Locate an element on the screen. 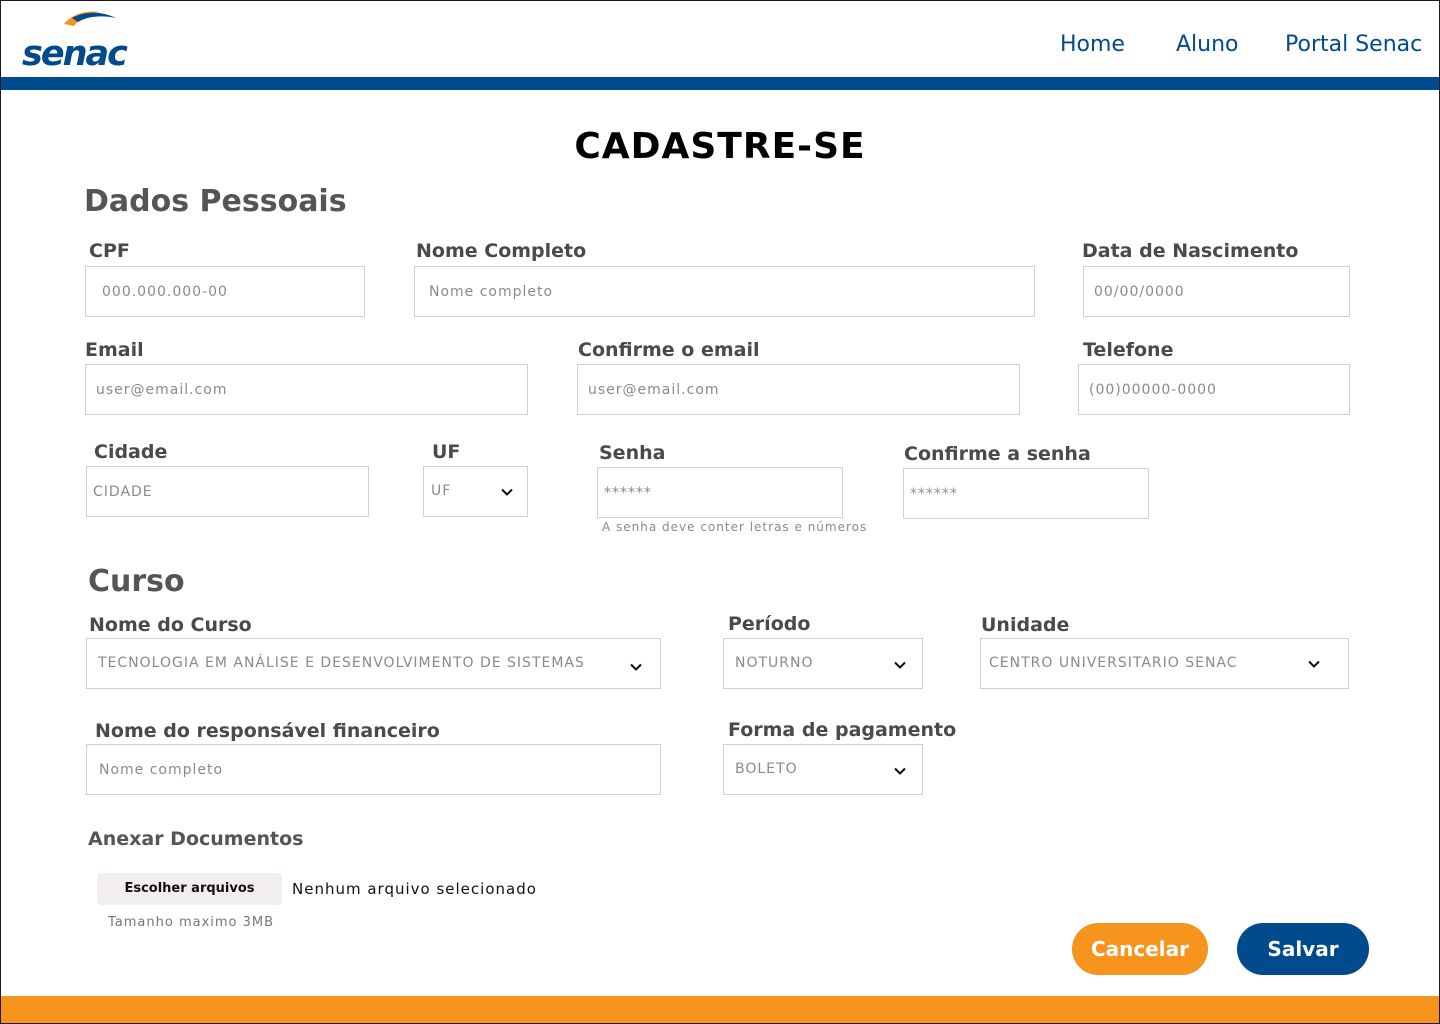 The width and height of the screenshot is (1440, 1024). full-name-input is located at coordinates (724, 291).